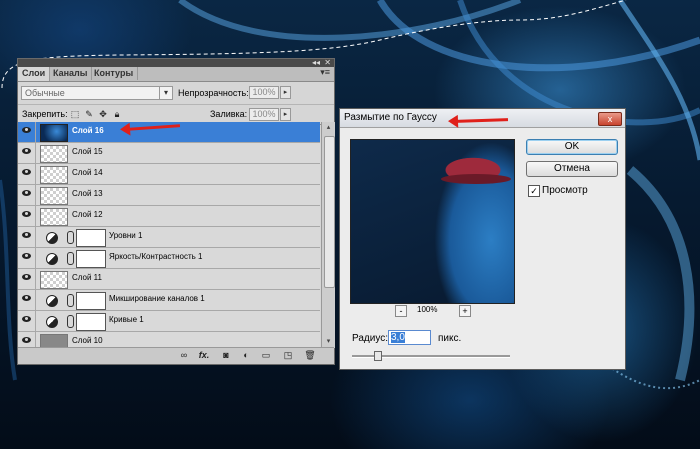  Describe the element at coordinates (87, 340) in the screenshot. I see `layer-name: Слой 10` at that location.